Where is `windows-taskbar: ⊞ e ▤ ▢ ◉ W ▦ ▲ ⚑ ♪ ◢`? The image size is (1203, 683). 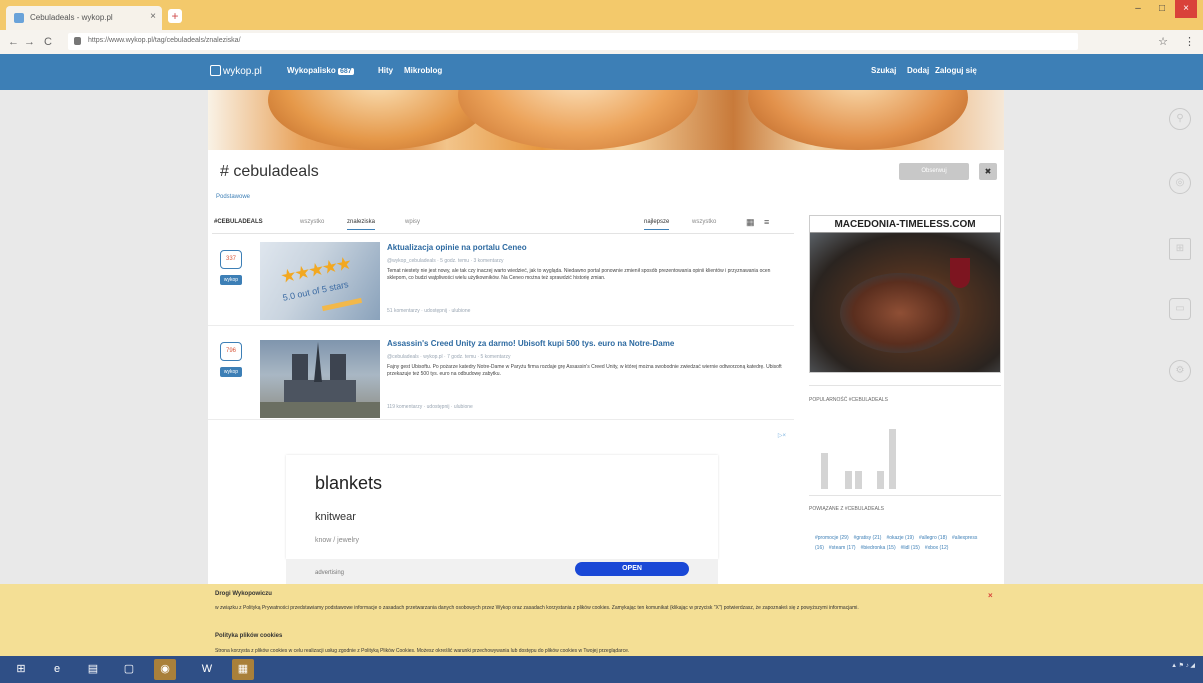 windows-taskbar: ⊞ e ▤ ▢ ◉ W ▦ ▲ ⚑ ♪ ◢ is located at coordinates (601, 669).